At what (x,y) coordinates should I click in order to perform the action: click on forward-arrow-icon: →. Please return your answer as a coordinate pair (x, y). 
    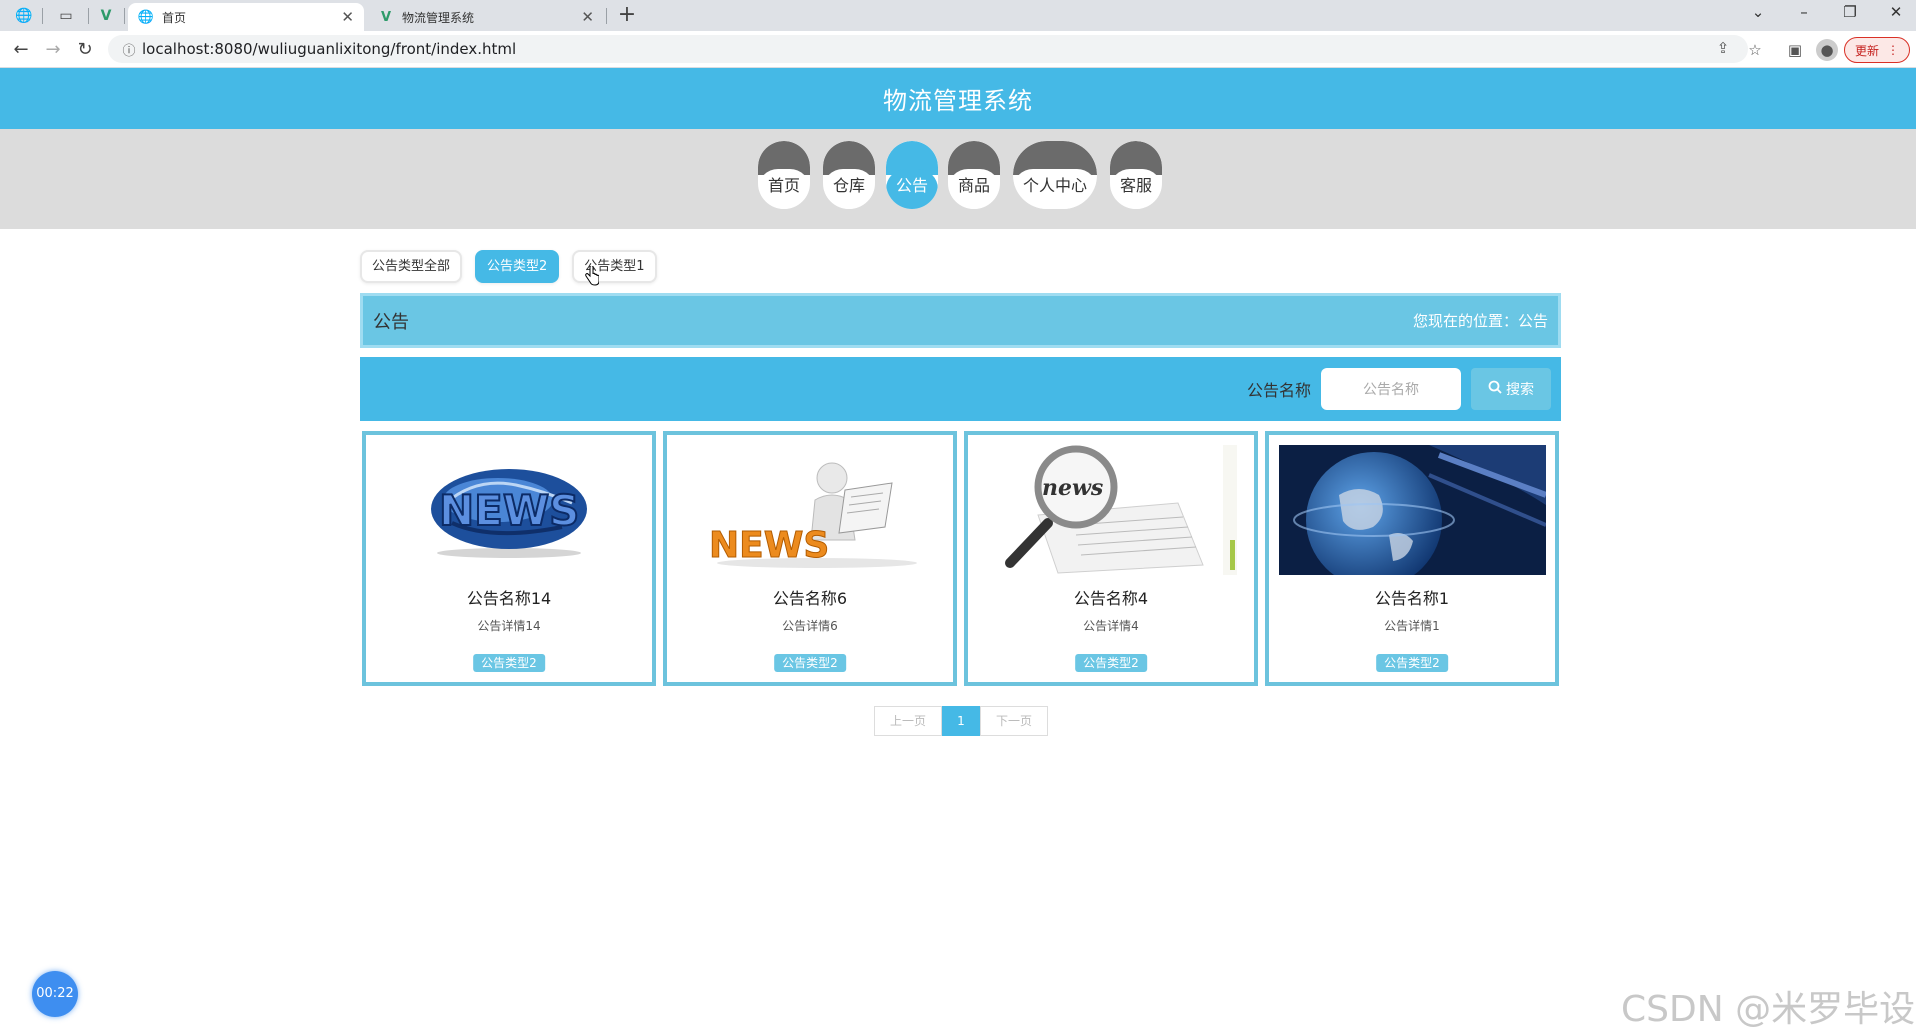
    Looking at the image, I should click on (53, 50).